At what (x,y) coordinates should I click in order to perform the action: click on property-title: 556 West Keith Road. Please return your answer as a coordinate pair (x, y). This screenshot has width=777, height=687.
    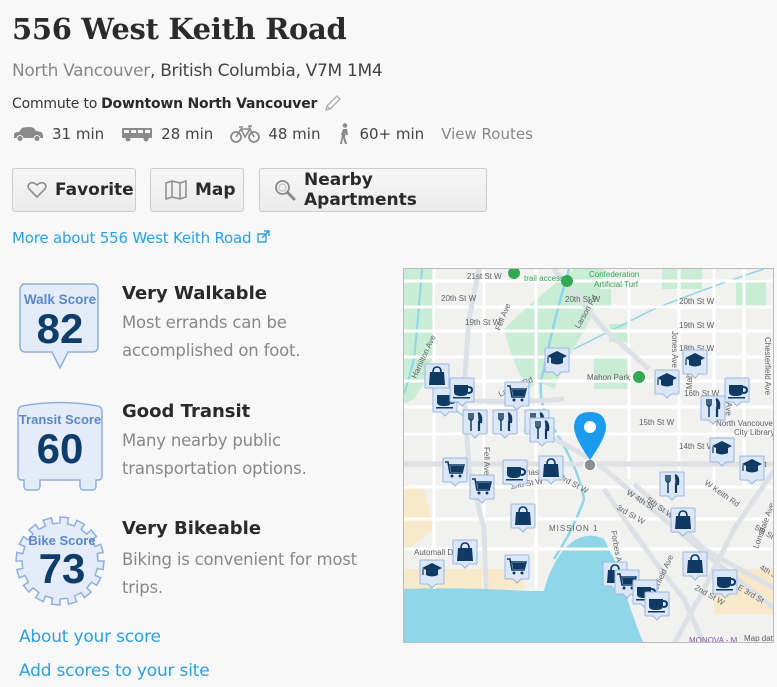
    Looking at the image, I should click on (179, 29).